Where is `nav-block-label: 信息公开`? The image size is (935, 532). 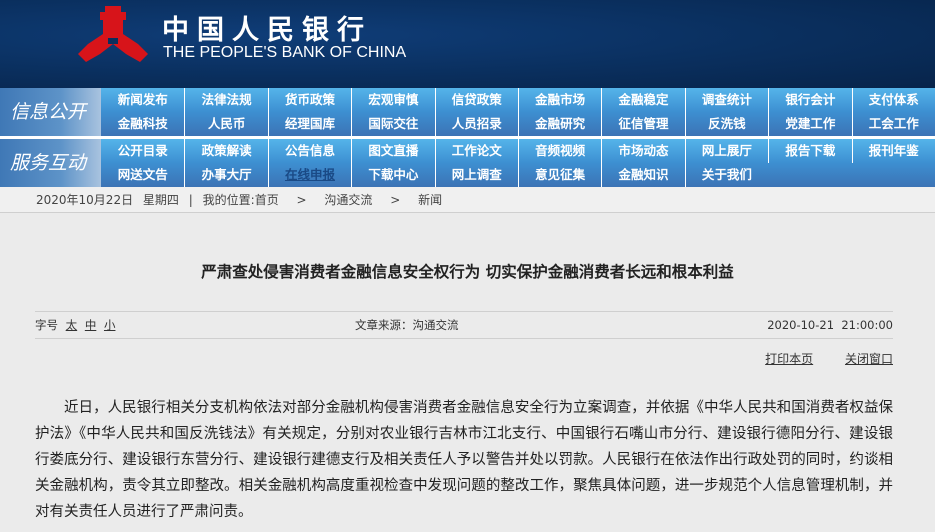 nav-block-label: 信息公开 is located at coordinates (50, 112).